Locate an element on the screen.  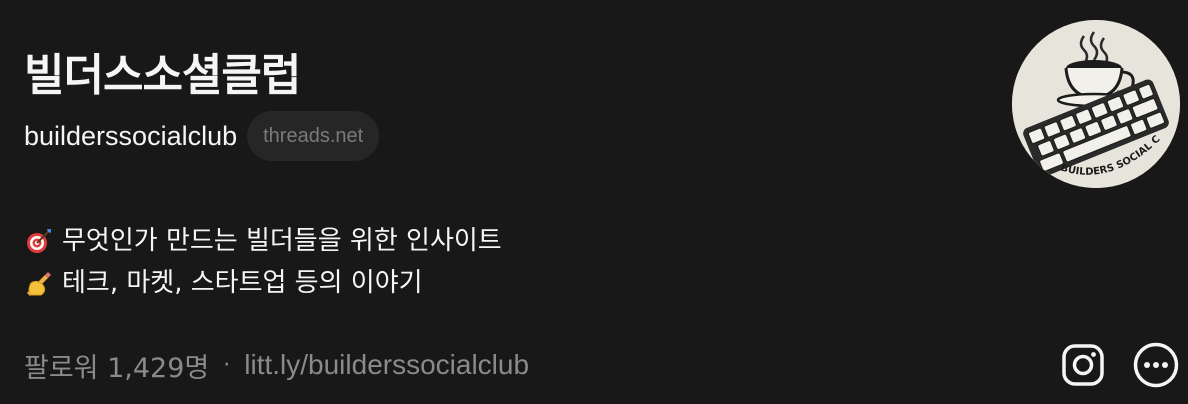
writing-hand-icon is located at coordinates (39, 283).